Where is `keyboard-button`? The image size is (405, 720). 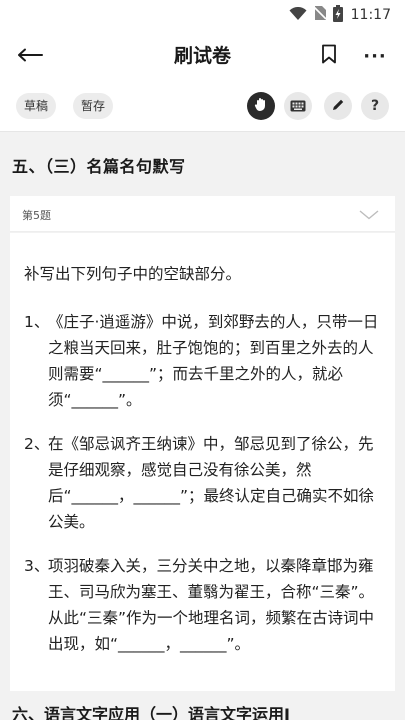 keyboard-button is located at coordinates (298, 106).